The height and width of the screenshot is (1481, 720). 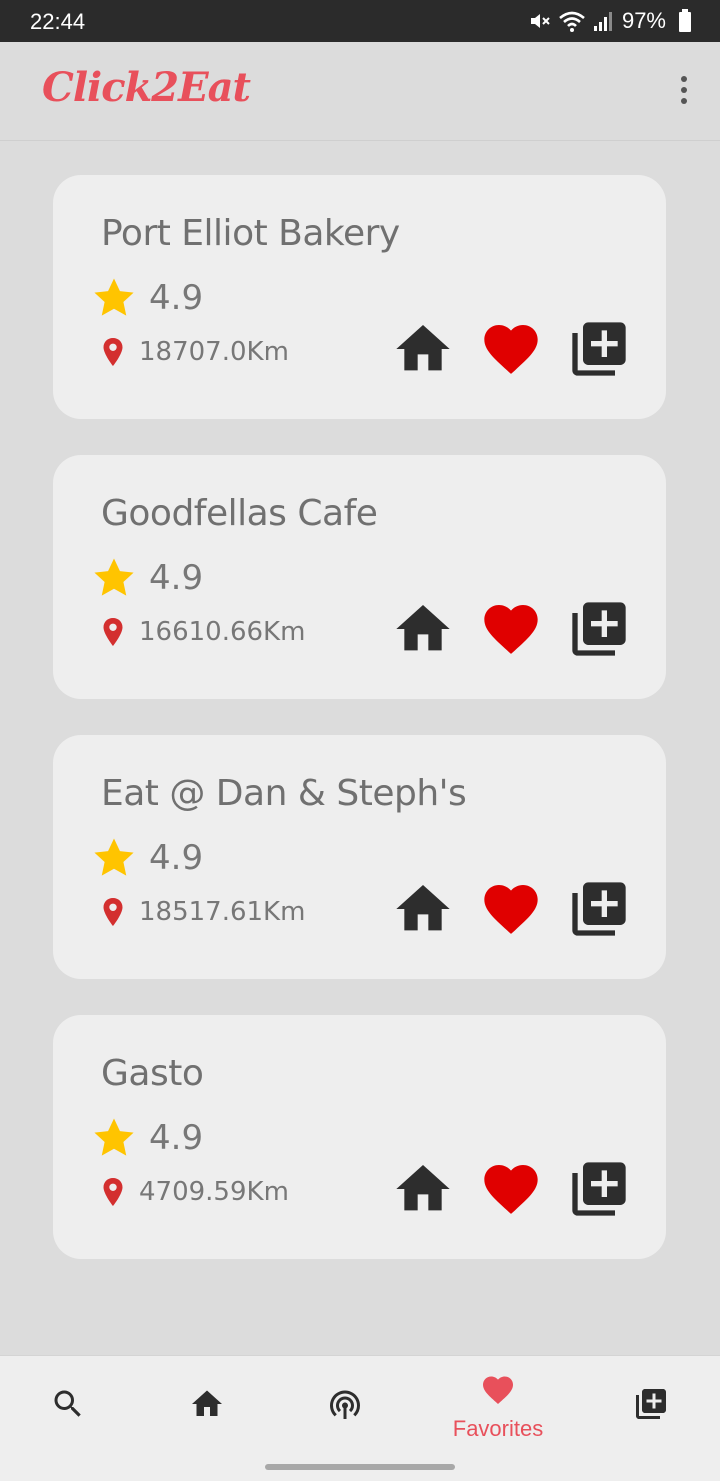 I want to click on nav-home, so click(x=207, y=1406).